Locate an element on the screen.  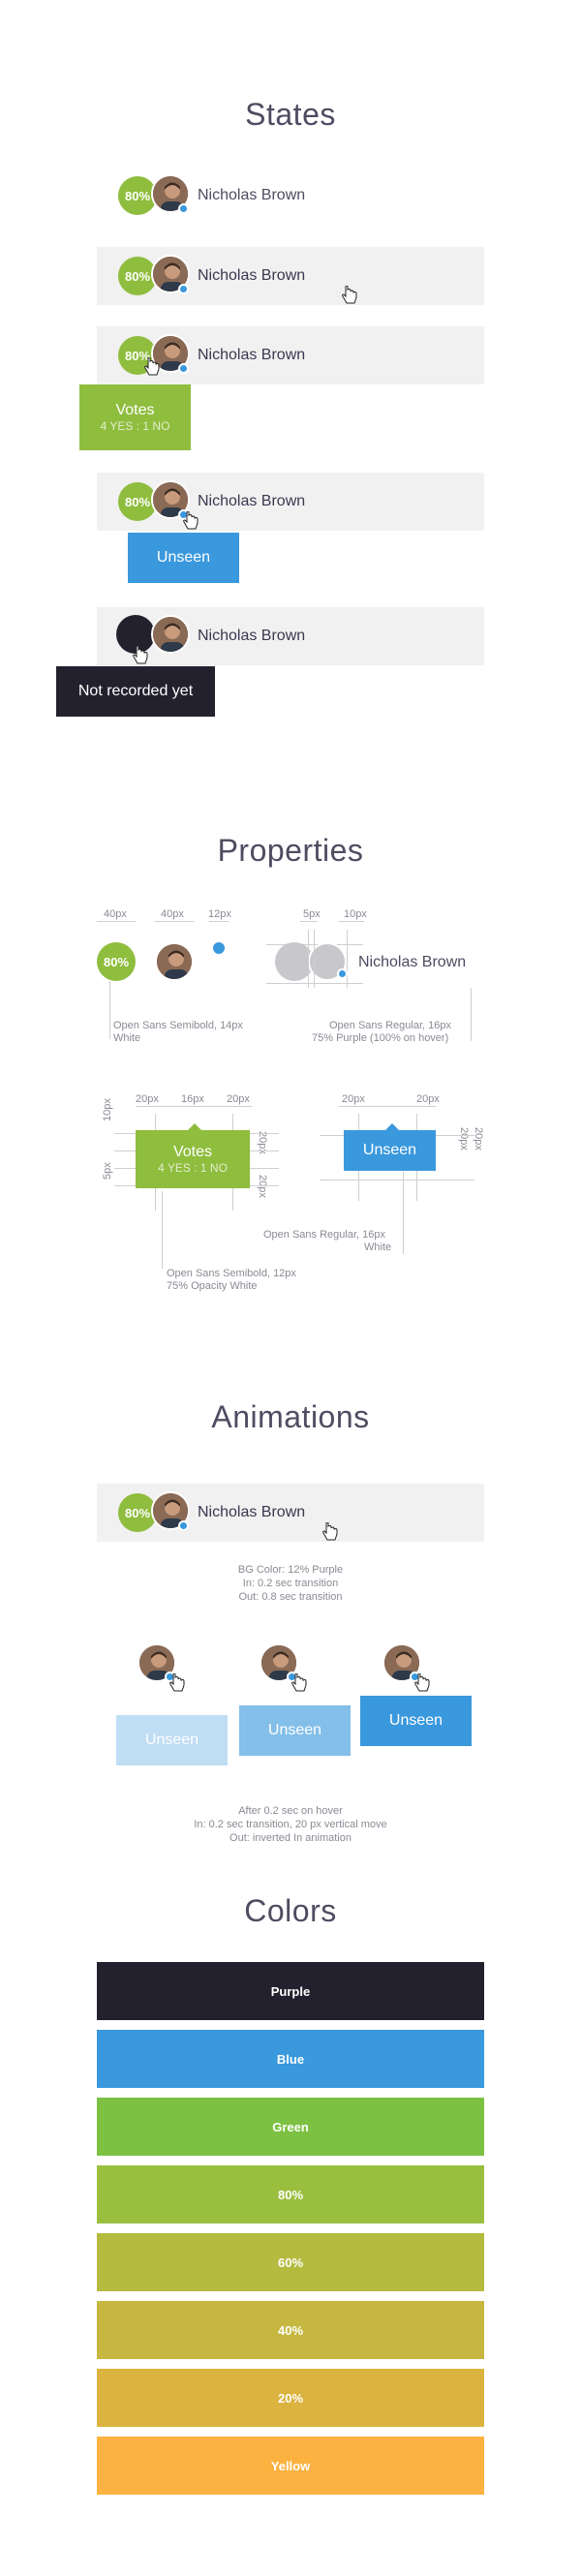
color-swatch-green: Green is located at coordinates (290, 2127).